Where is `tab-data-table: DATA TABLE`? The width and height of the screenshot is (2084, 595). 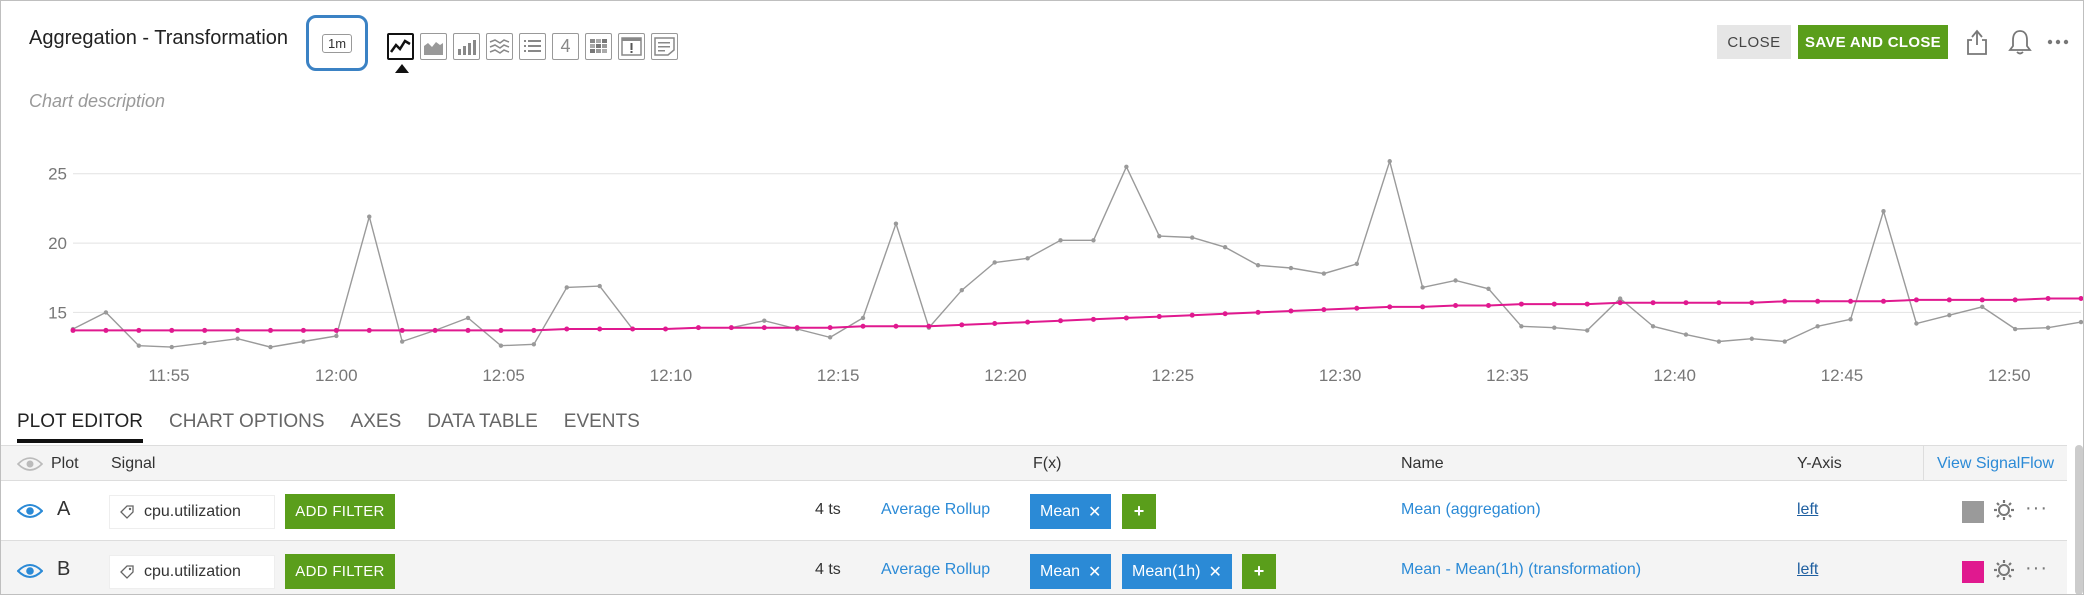 tab-data-table: DATA TABLE is located at coordinates (482, 427).